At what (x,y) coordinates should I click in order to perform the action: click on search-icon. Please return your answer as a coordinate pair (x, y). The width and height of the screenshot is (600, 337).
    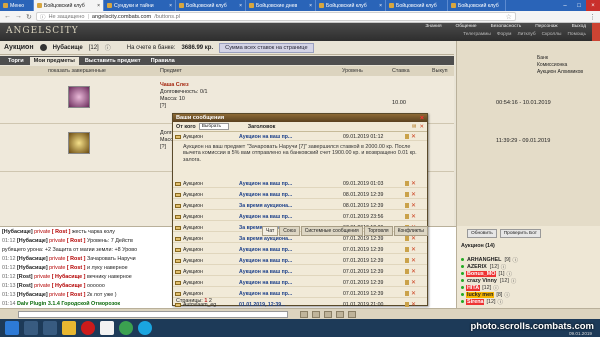
    Looking at the image, I should click on (31, 328).